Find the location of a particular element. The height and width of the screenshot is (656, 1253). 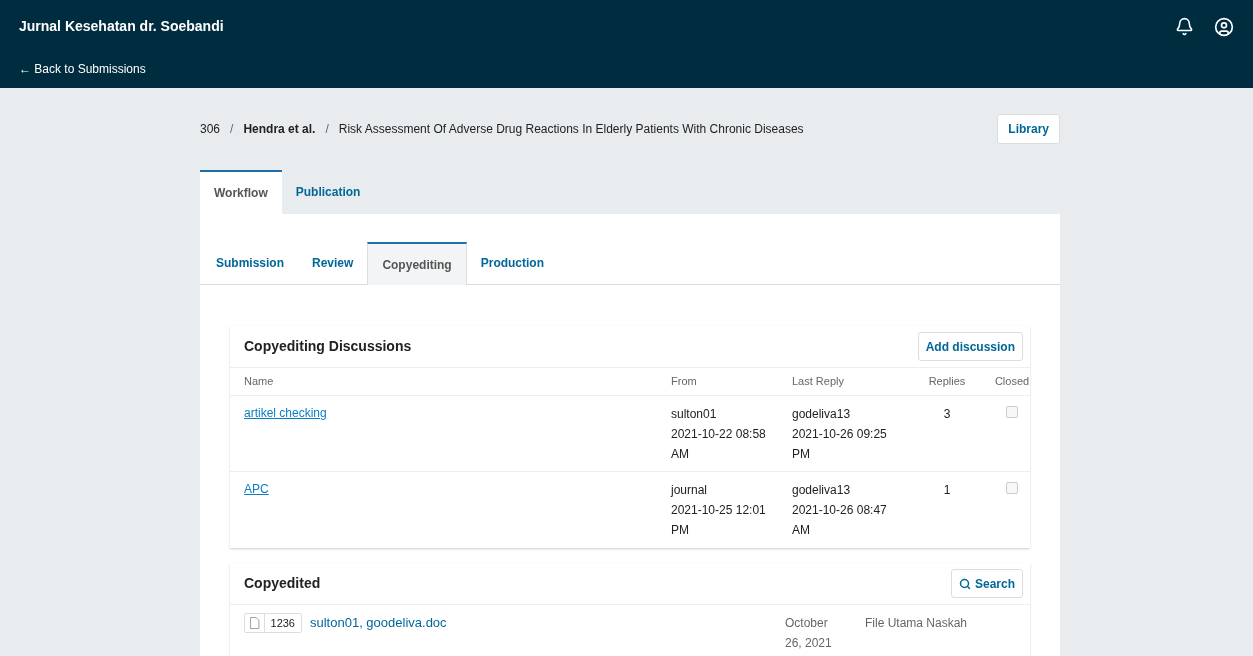

main-tab: Publication is located at coordinates (328, 192).